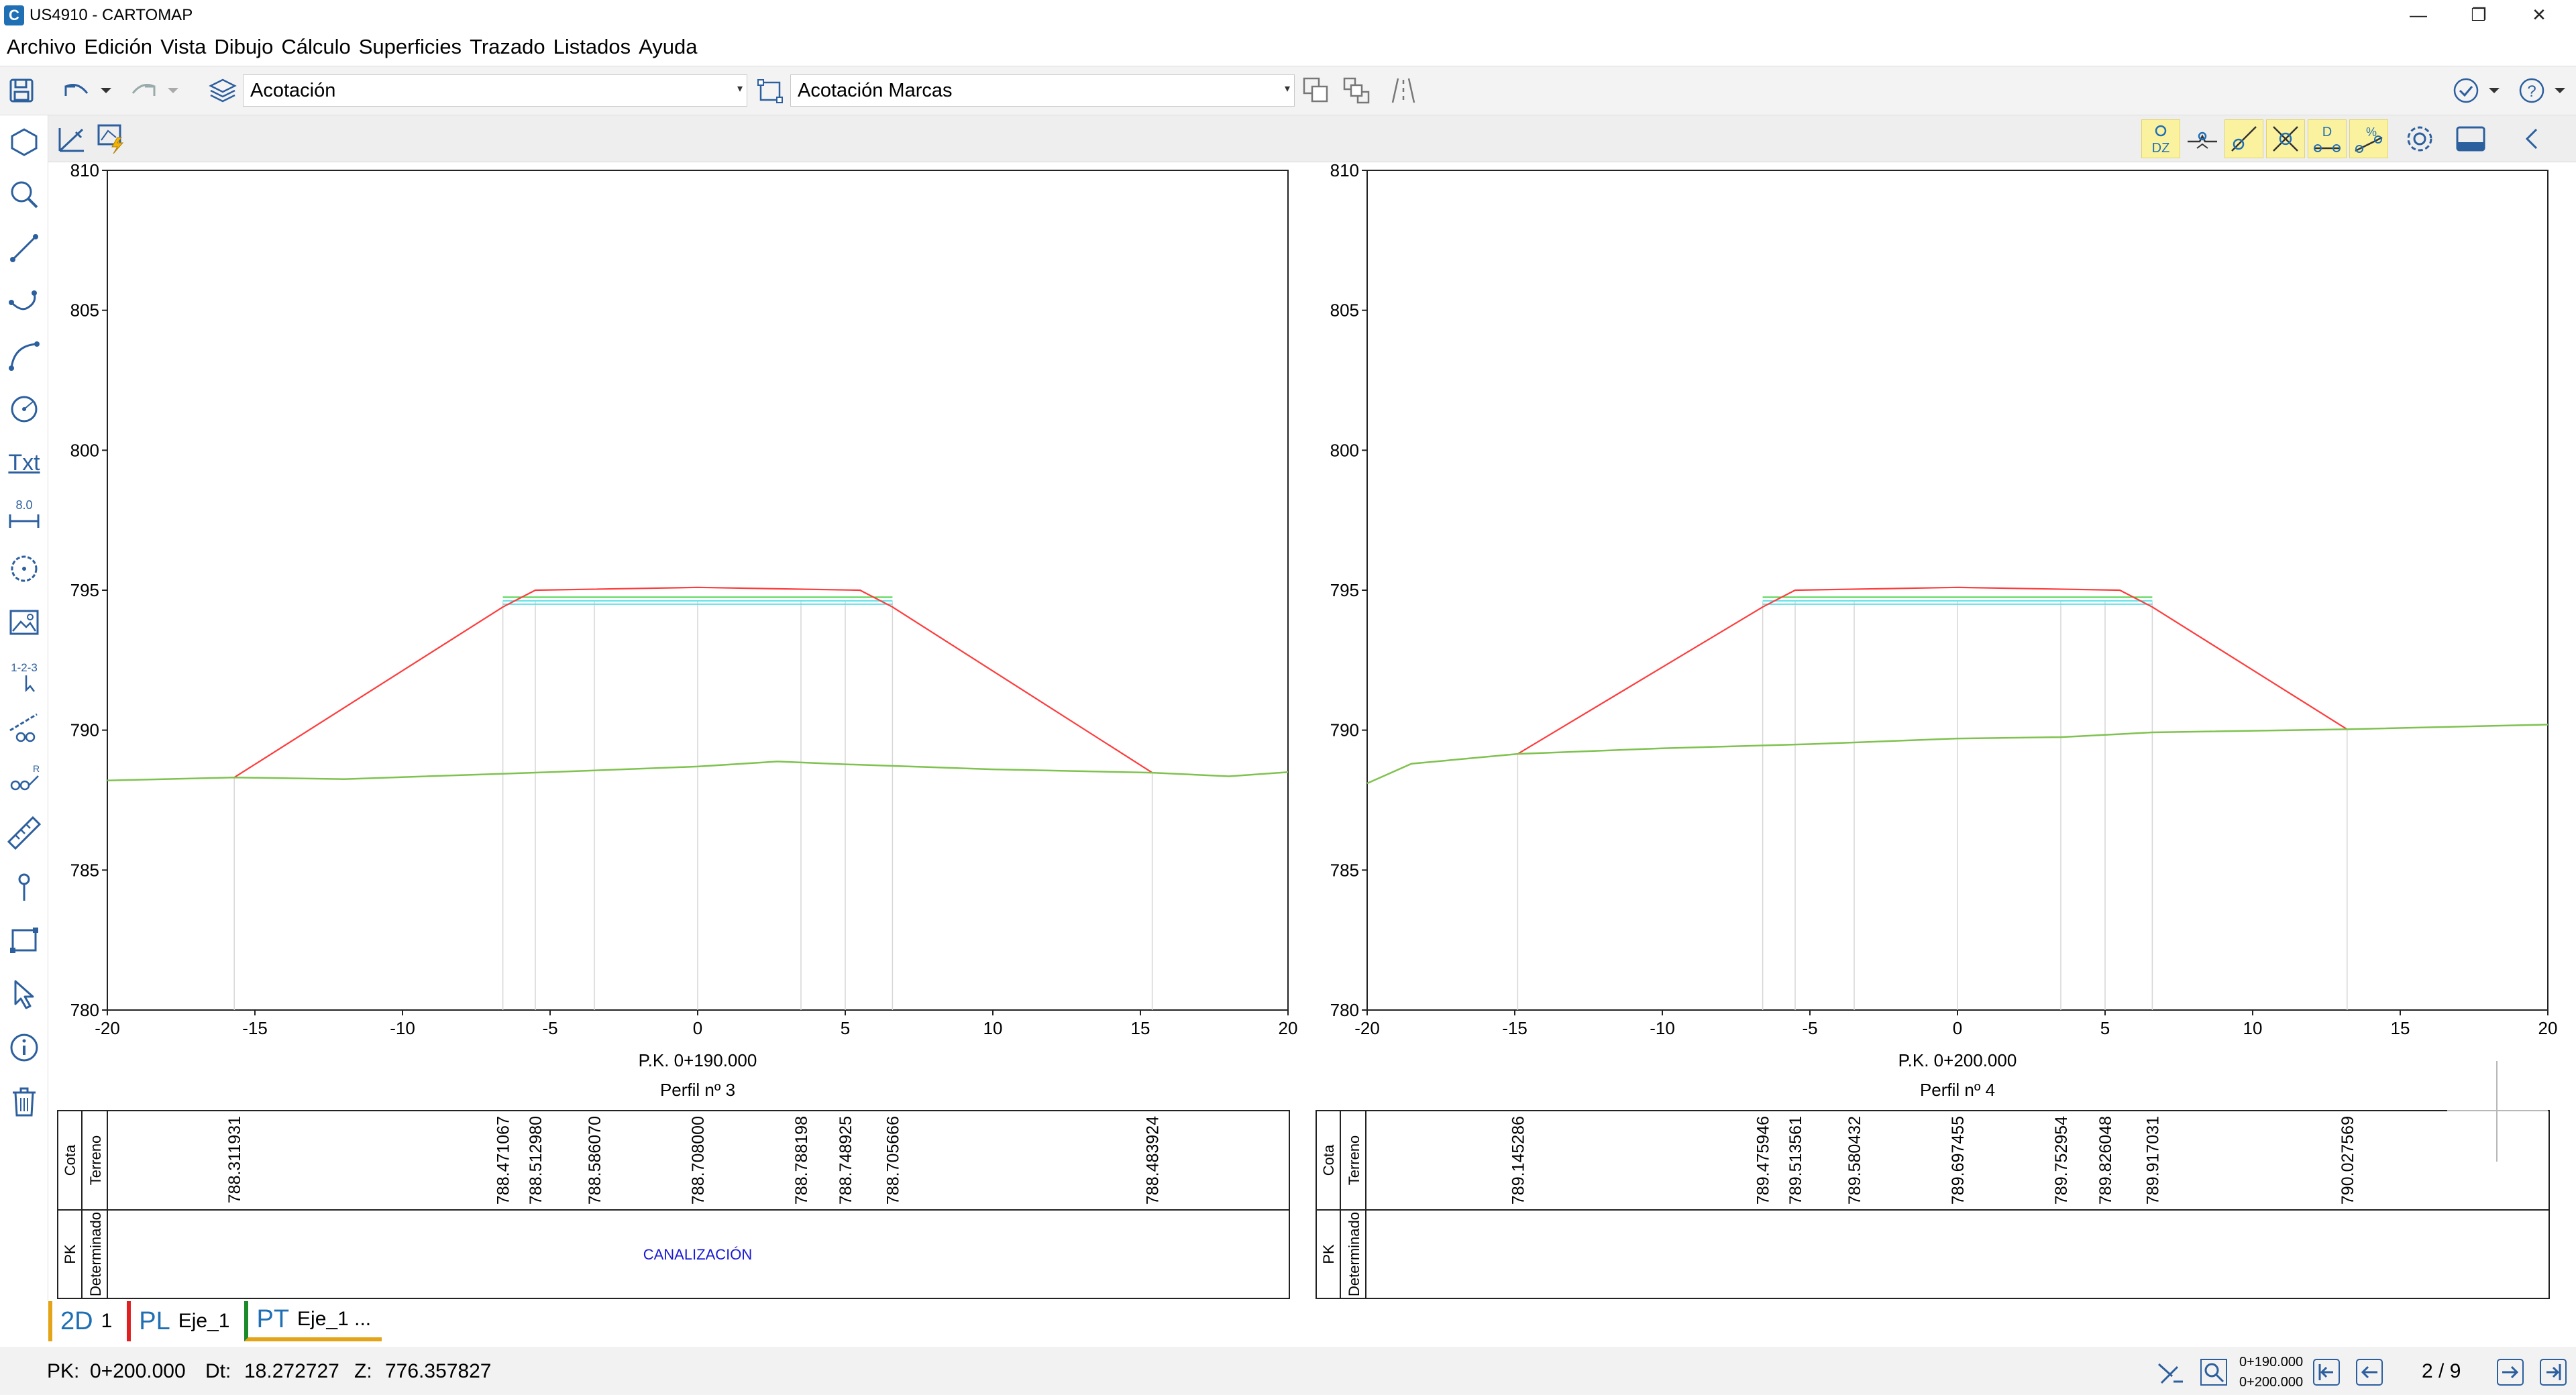 This screenshot has width=2576, height=1395. Describe the element at coordinates (2510, 1372) in the screenshot. I see `next-page-icon` at that location.